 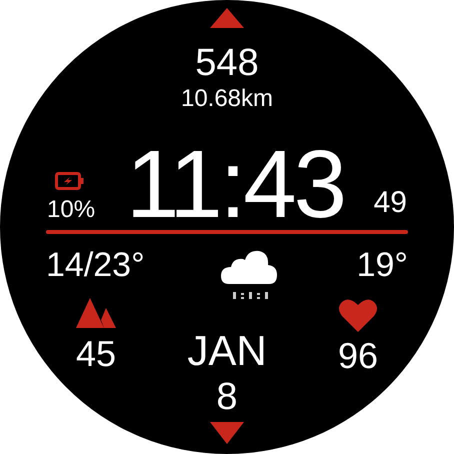 What do you see at coordinates (227, 18) in the screenshot?
I see `up-arrow-icon` at bounding box center [227, 18].